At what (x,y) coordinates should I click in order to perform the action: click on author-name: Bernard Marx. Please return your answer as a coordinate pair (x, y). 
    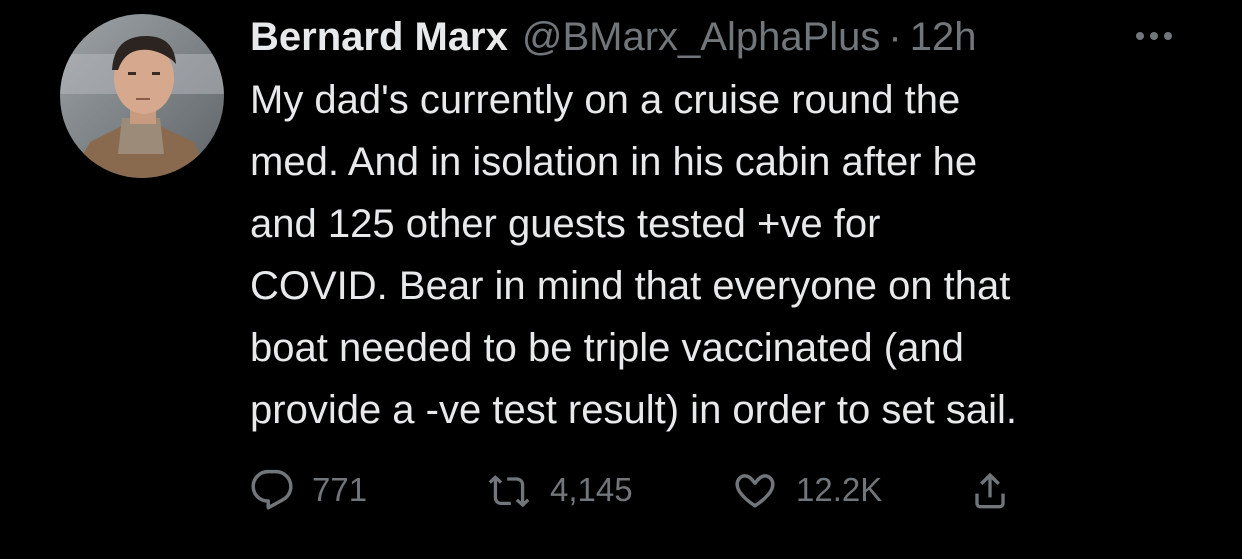
    Looking at the image, I should click on (379, 37).